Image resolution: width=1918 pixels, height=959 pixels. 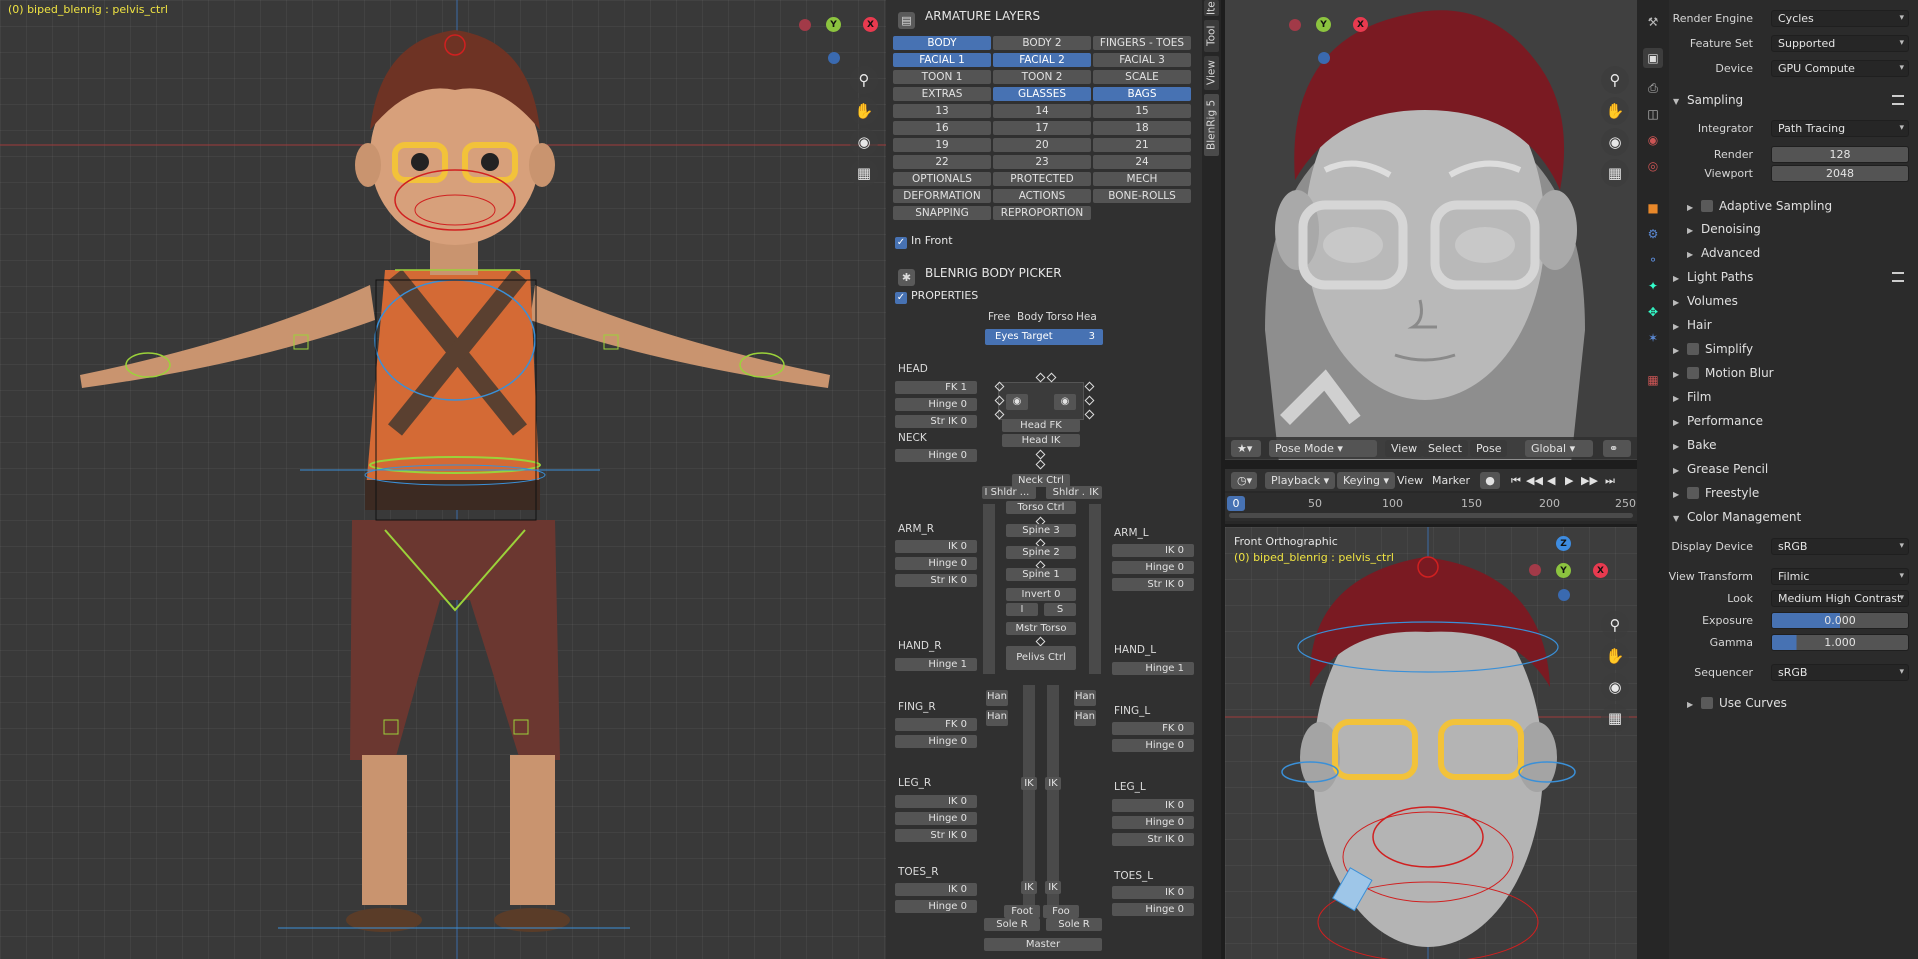 What do you see at coordinates (1800, 703) in the screenshot?
I see `use-curves-section: ▶ Use Curves` at bounding box center [1800, 703].